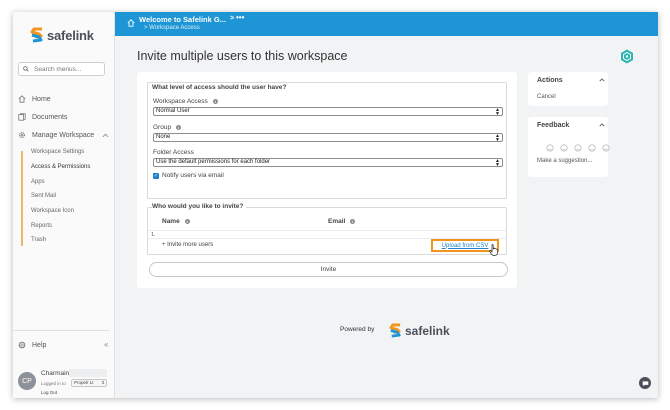 The image size is (670, 410). I want to click on sidebar-item-label: Documents, so click(50, 117).